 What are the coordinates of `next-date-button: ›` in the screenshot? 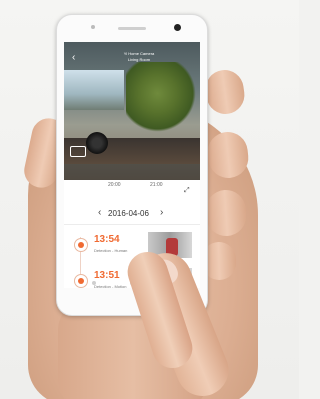 It's located at (161, 212).